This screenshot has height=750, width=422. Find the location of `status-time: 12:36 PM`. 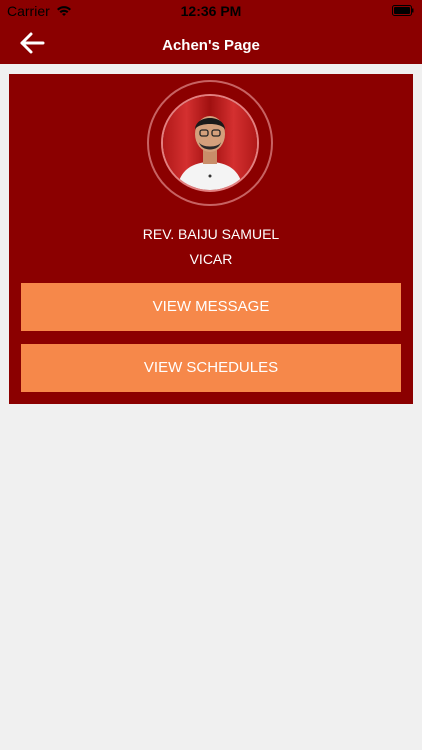

status-time: 12:36 PM is located at coordinates (211, 11).